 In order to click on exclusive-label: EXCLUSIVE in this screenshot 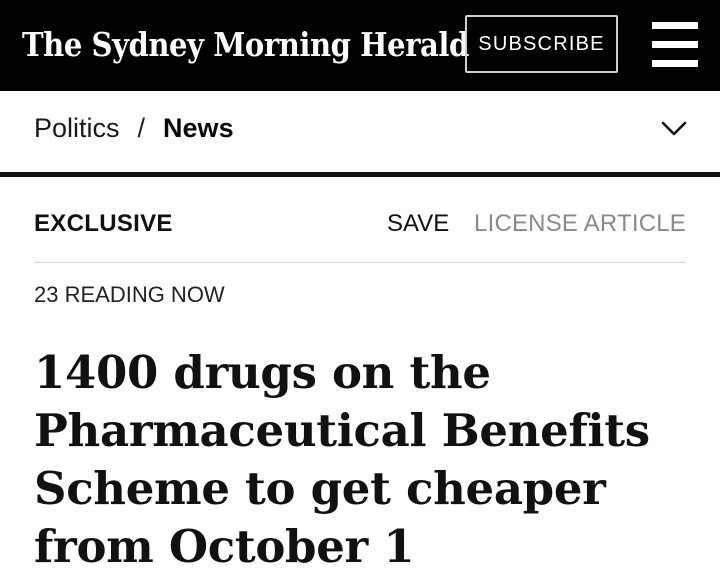, I will do `click(103, 223)`.